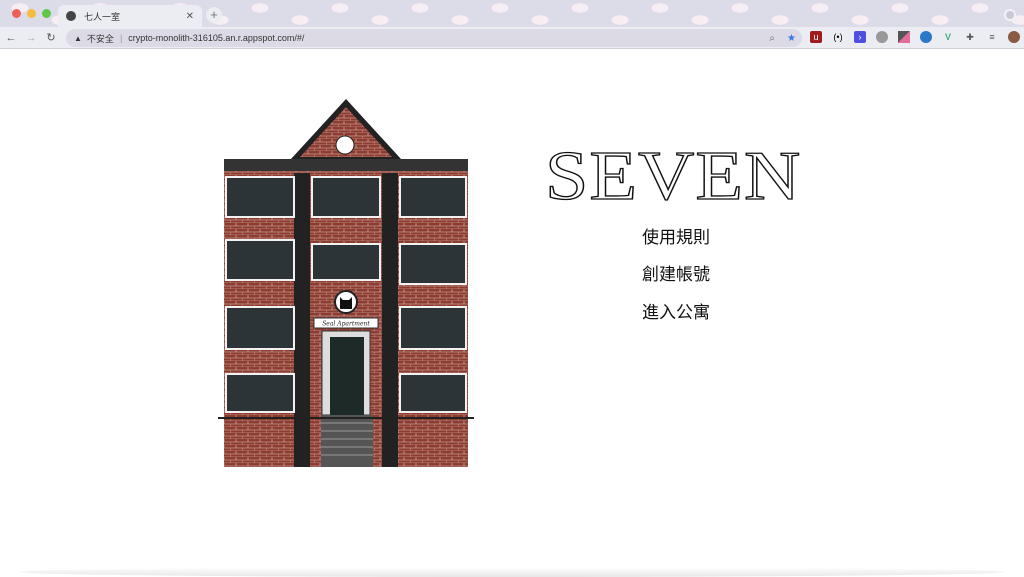  I want to click on tab-strip: 七人一室 ✕ +, so click(512, 13).